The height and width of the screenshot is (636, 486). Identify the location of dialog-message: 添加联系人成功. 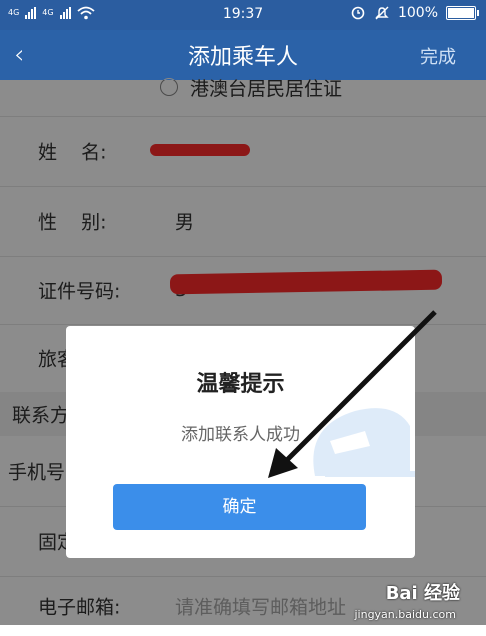
(240, 435).